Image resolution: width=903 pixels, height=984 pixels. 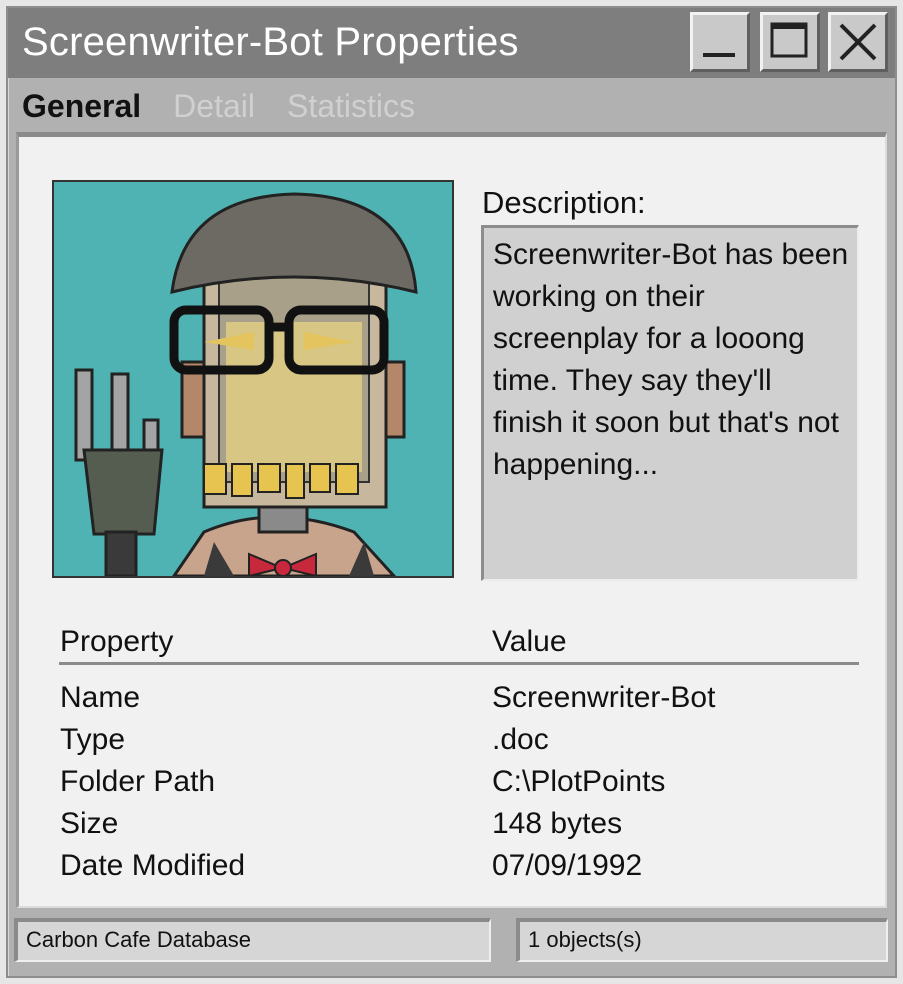 What do you see at coordinates (520, 739) in the screenshot?
I see `property-value: .doc` at bounding box center [520, 739].